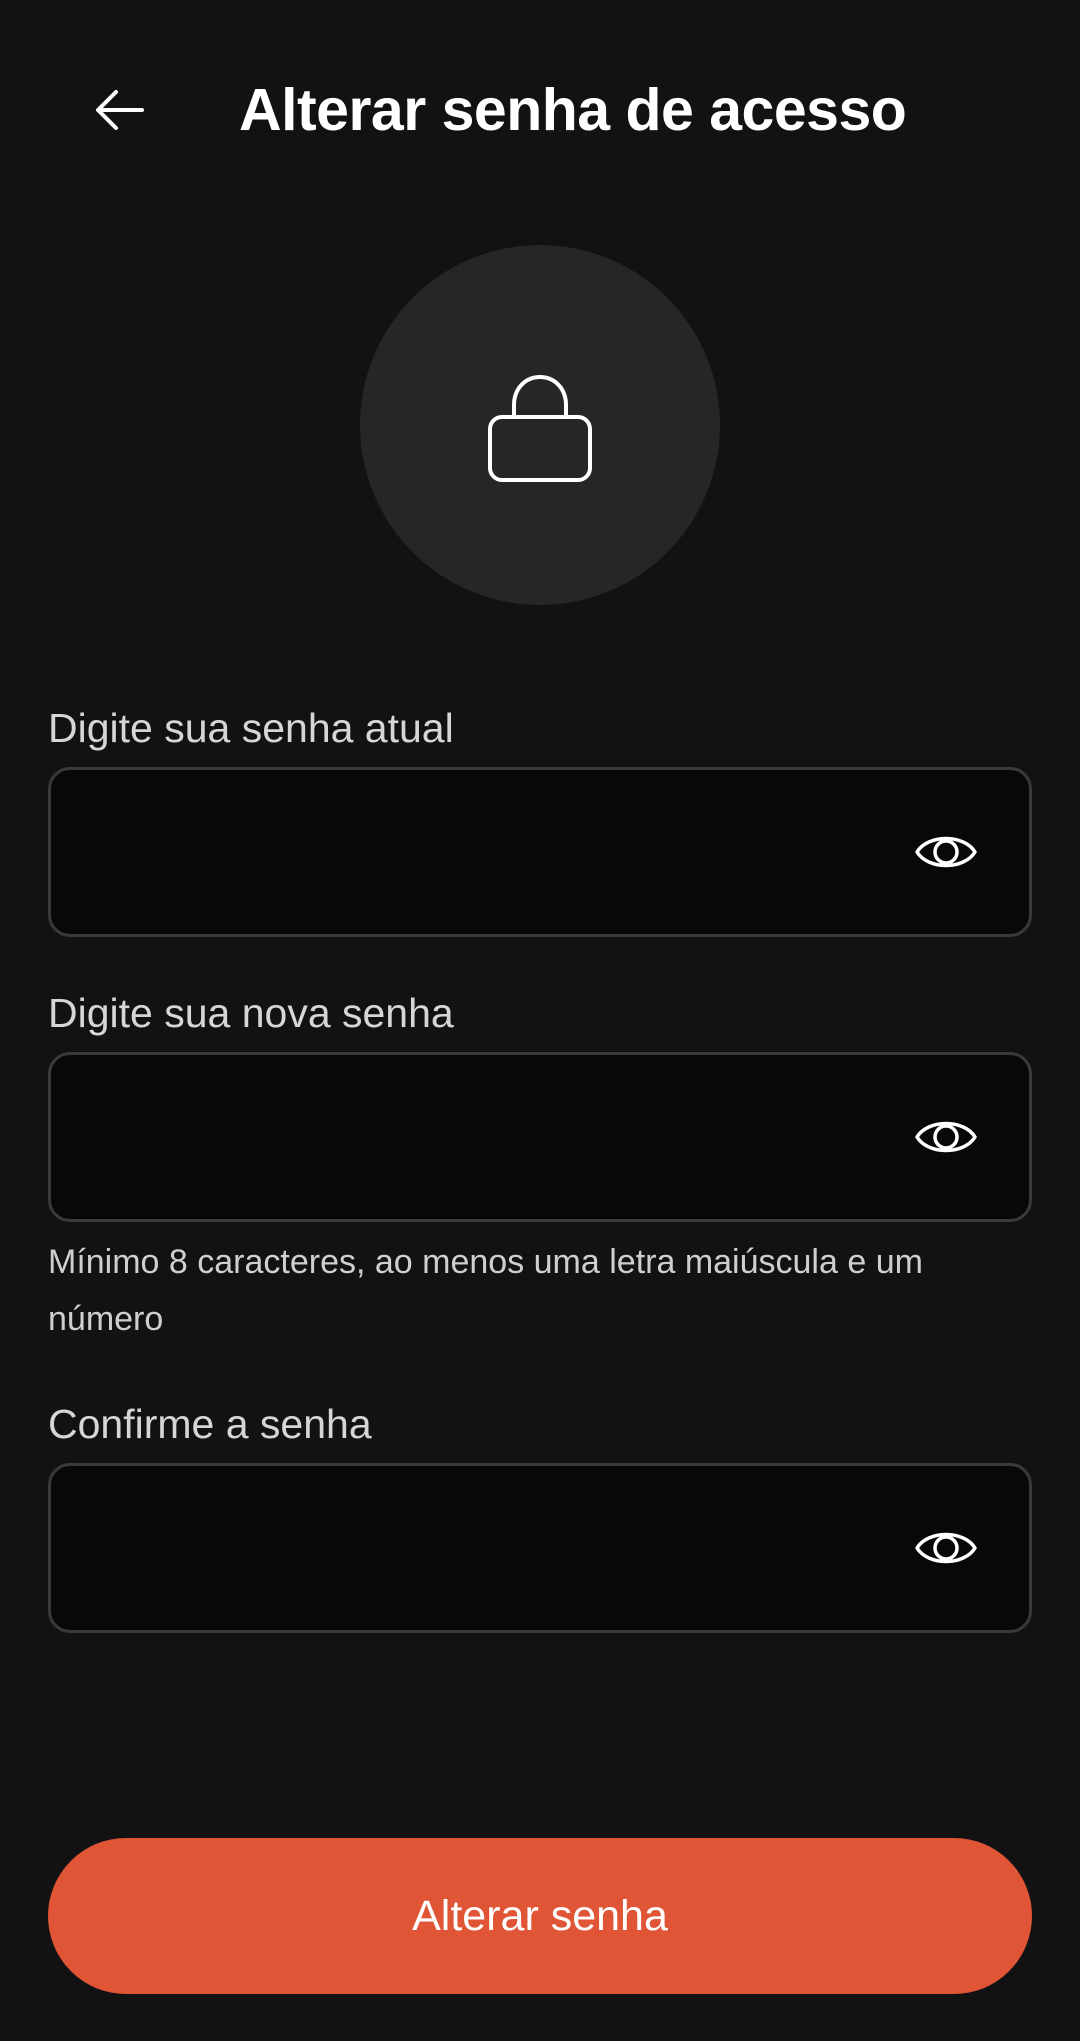  I want to click on toggle-current-password-visibility, so click(946, 852).